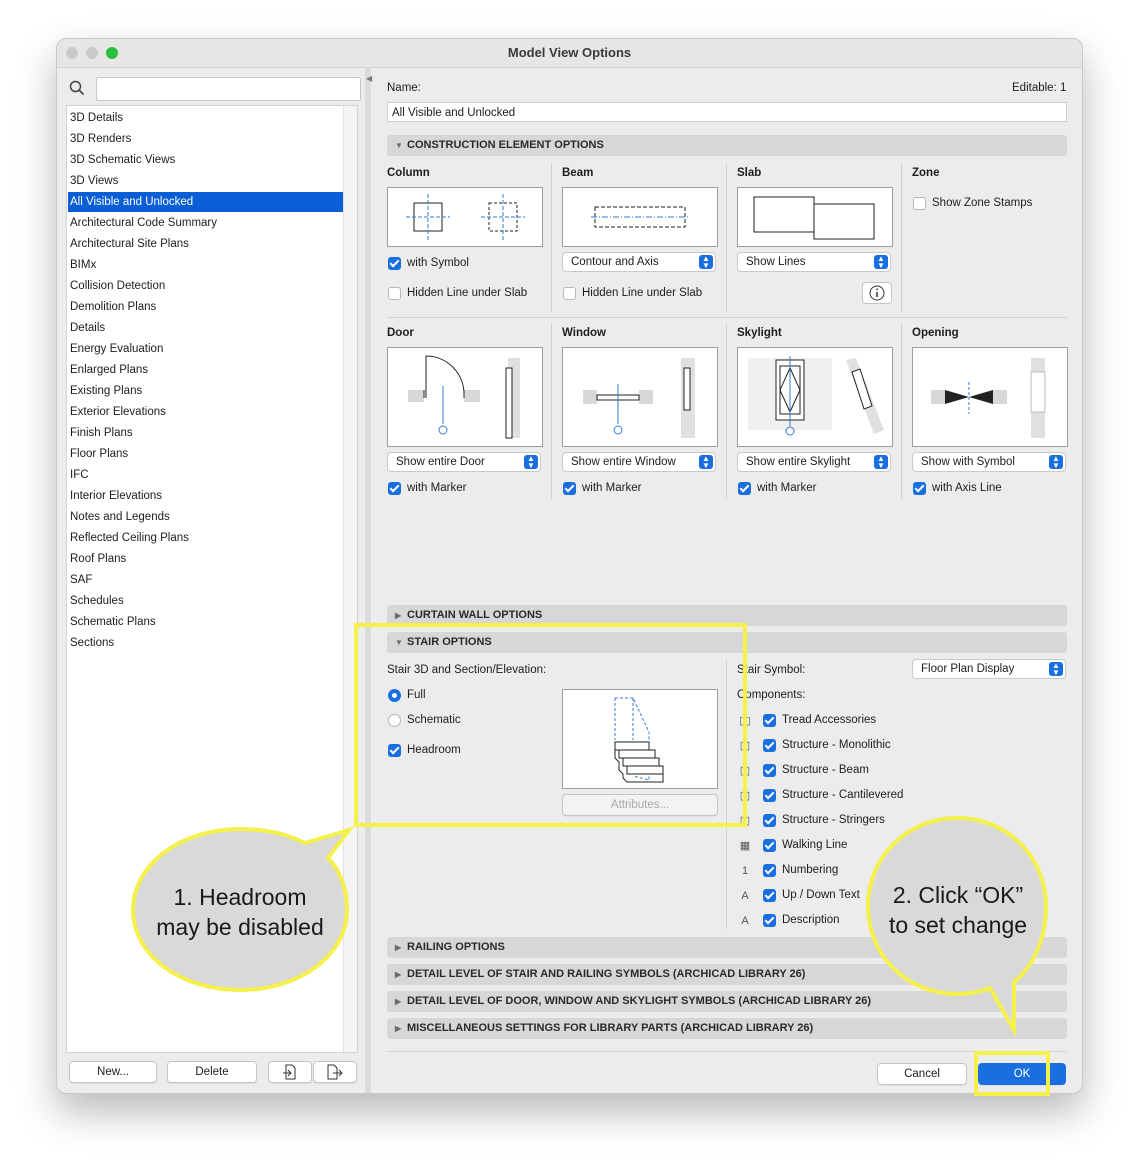  I want to click on callout2-text: 2. Click “OK” to set change, so click(958, 910).